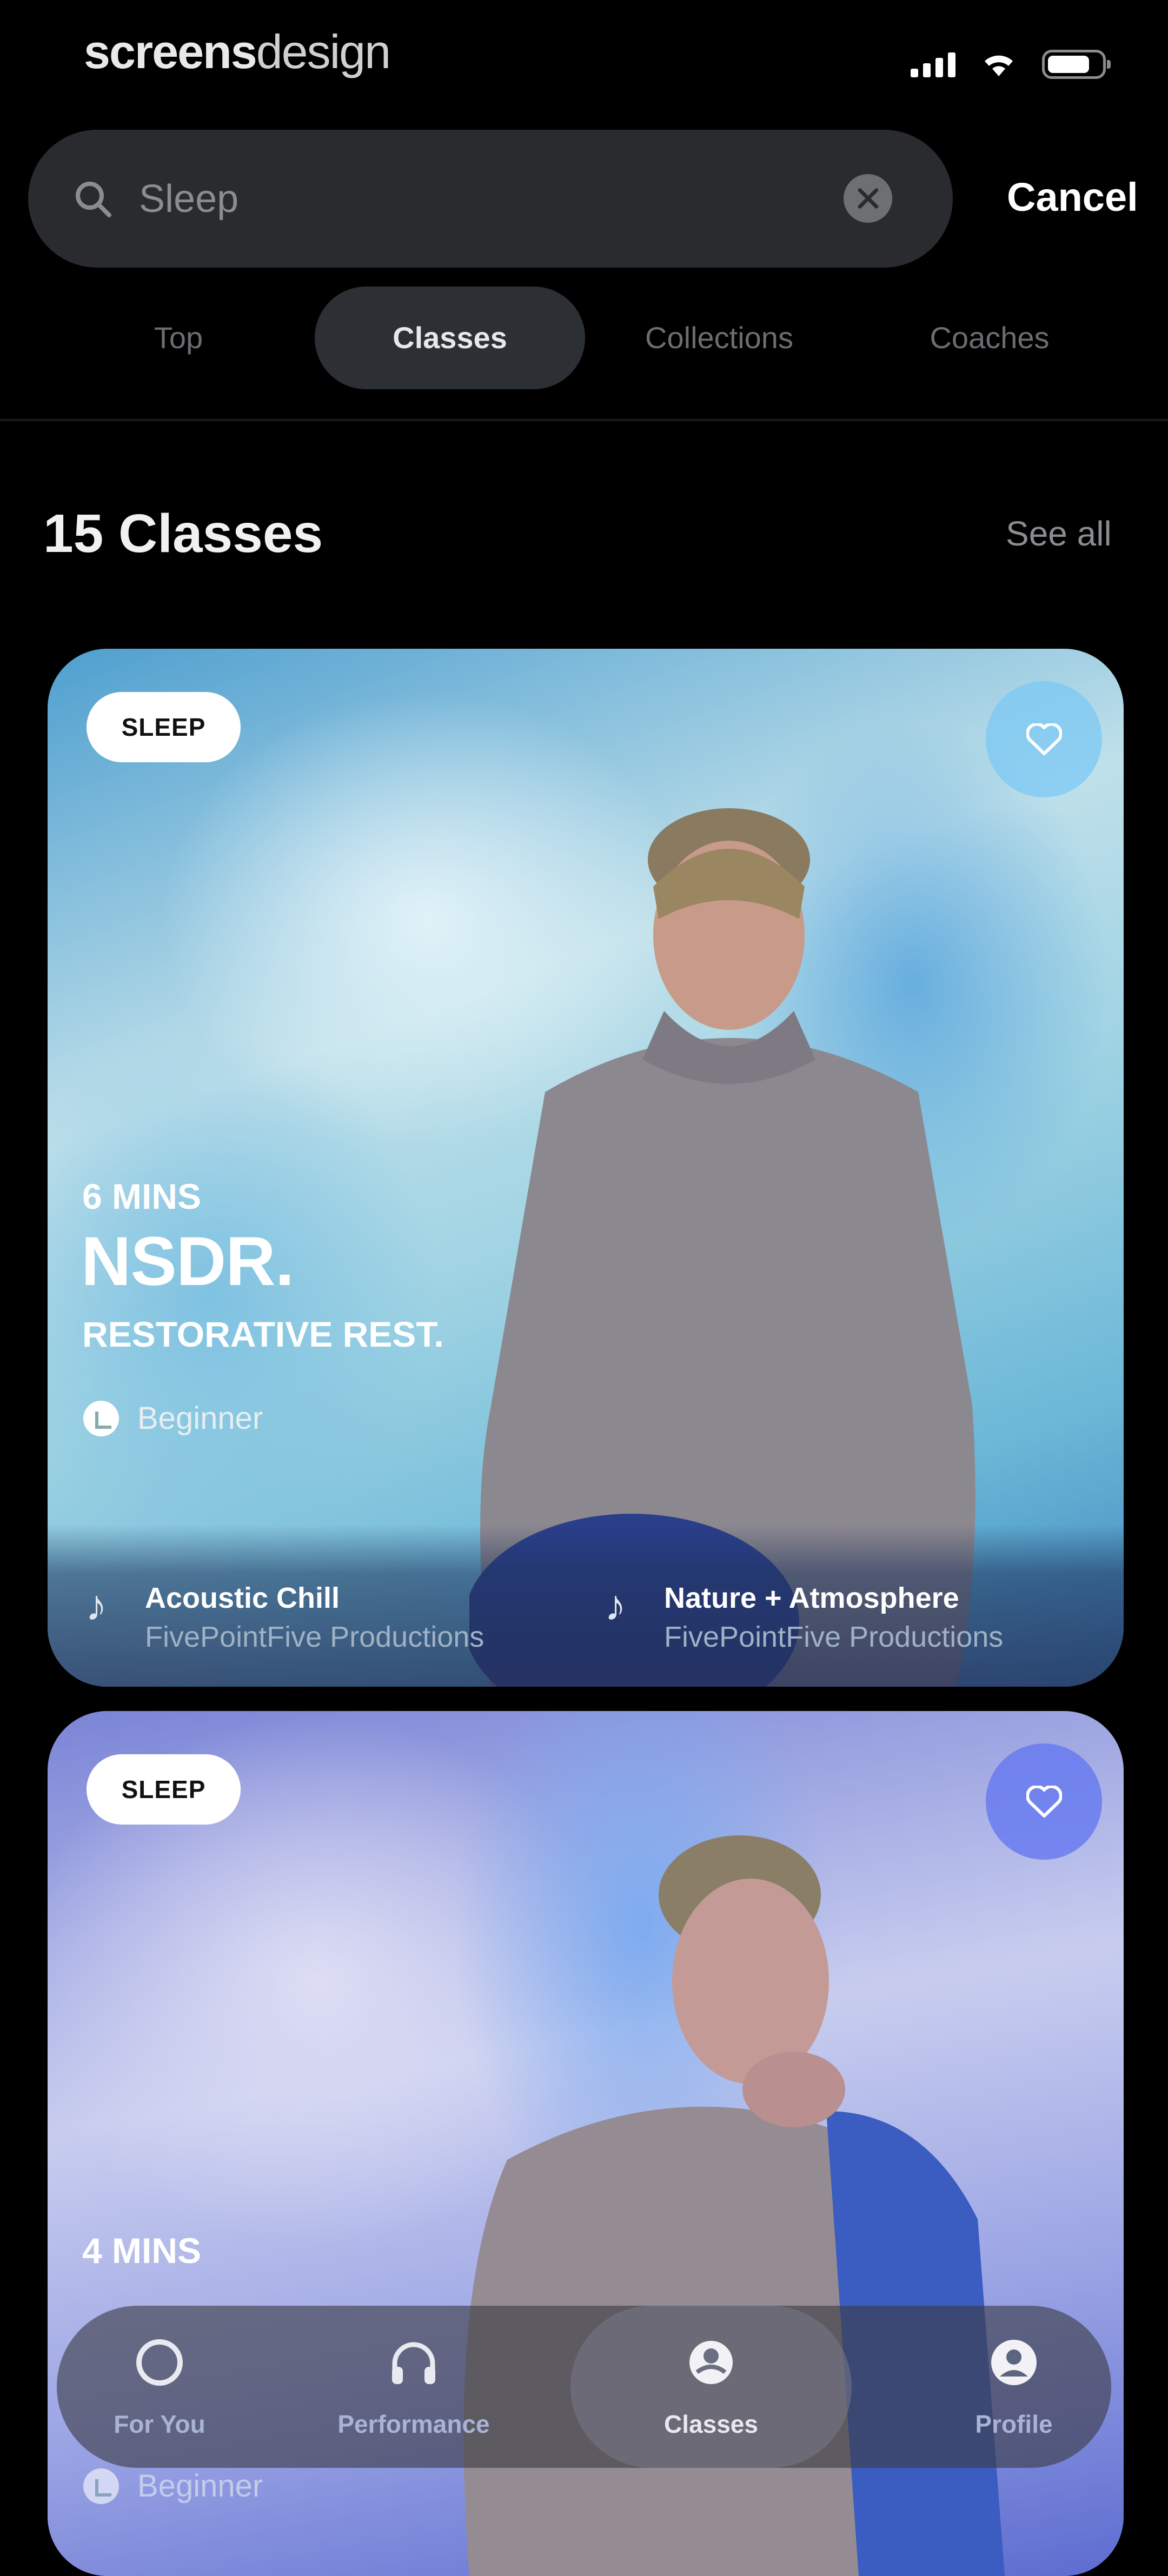 This screenshot has height=2576, width=1168. Describe the element at coordinates (142, 2251) in the screenshot. I see `class-duration: 4 MINS` at that location.